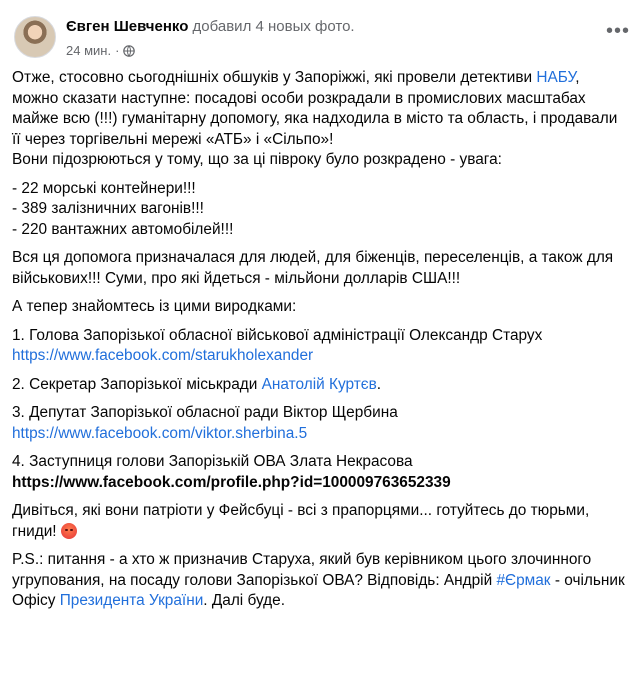 This screenshot has width=644, height=676. Describe the element at coordinates (154, 306) in the screenshot. I see `paragraph-intro-list: А тепер знайомтесь із цими виродками:` at that location.